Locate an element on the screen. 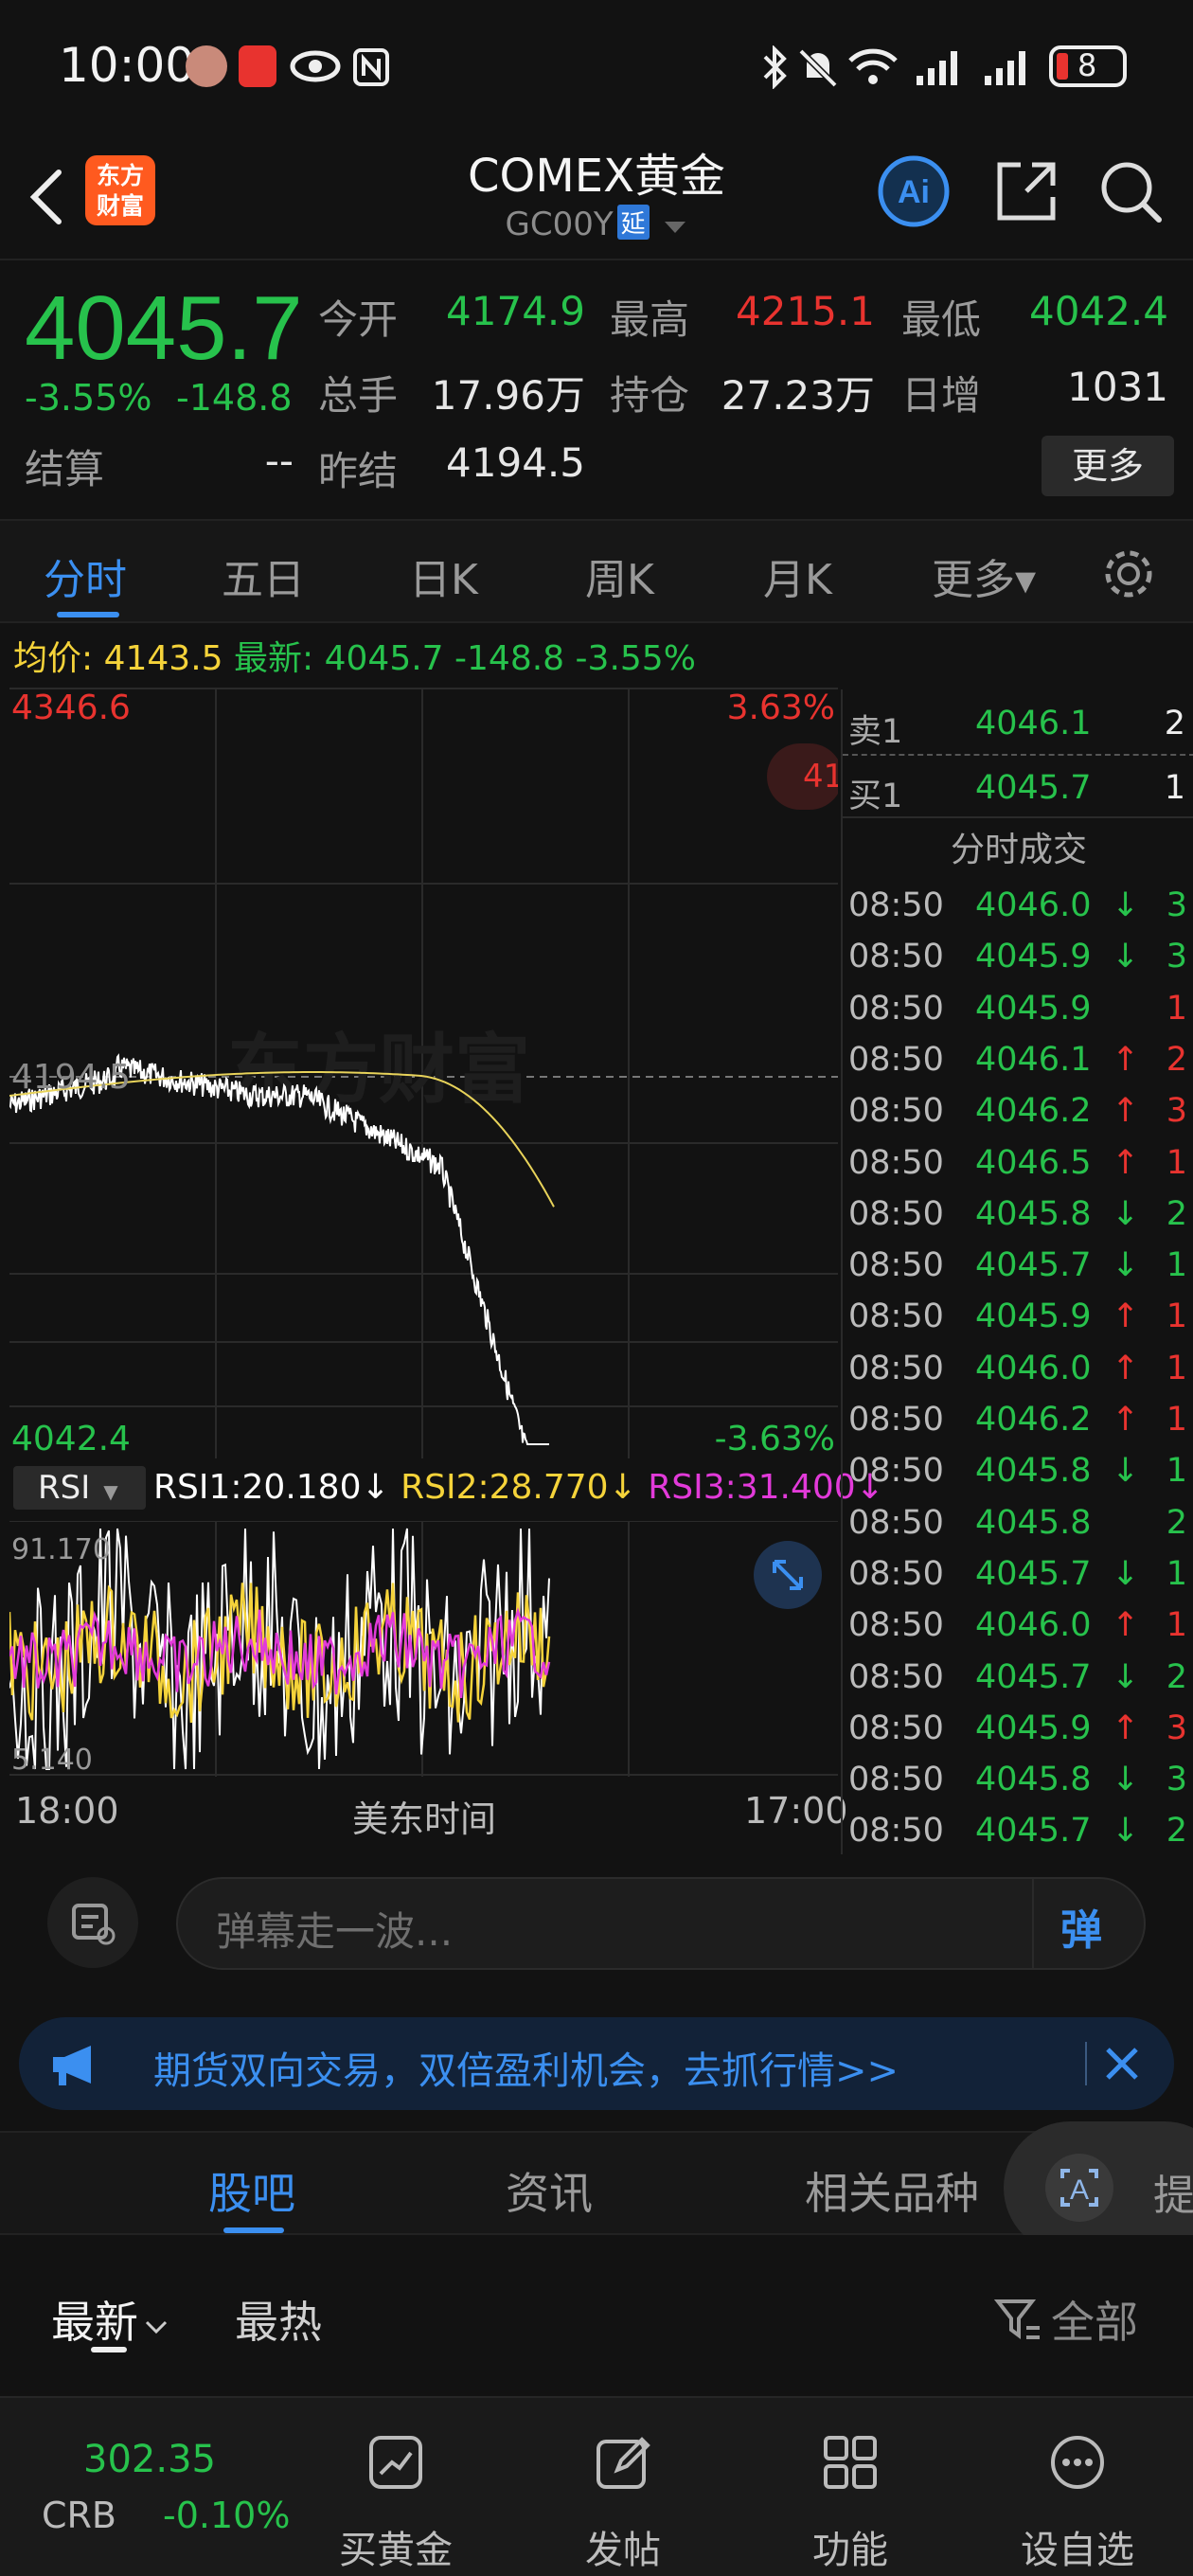 The height and width of the screenshot is (2576, 1193). tab-monthly-k: 月K is located at coordinates (797, 576).